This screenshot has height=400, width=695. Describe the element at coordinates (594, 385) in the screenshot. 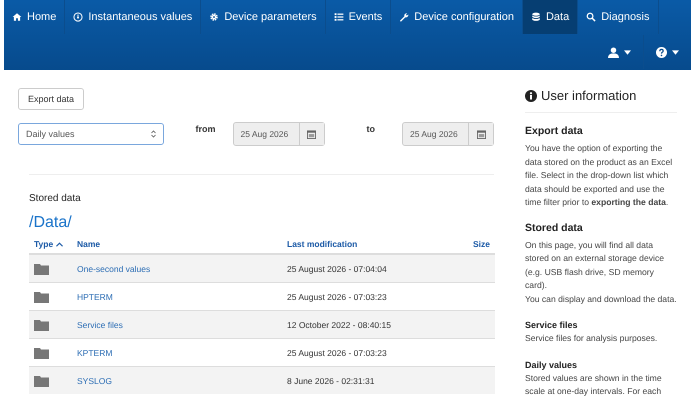

I see `info-text: Stored values are shown in the time scale at one-day intervals. For each` at that location.